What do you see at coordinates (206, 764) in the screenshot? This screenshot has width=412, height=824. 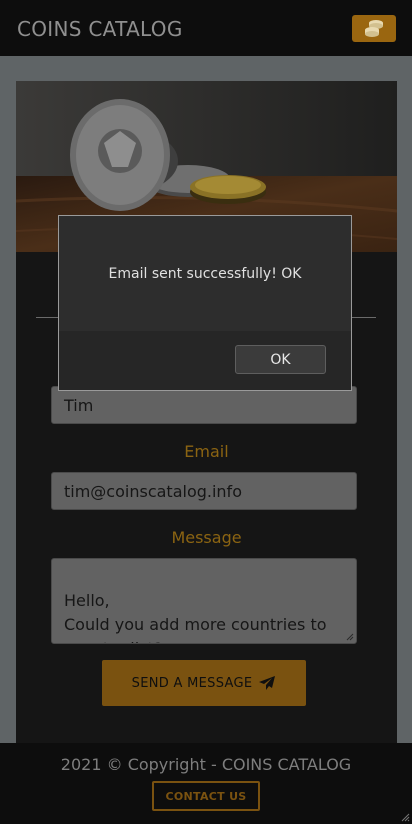 I see `copyright-text: 2021 © Copyright - COINS CATALOG` at bounding box center [206, 764].